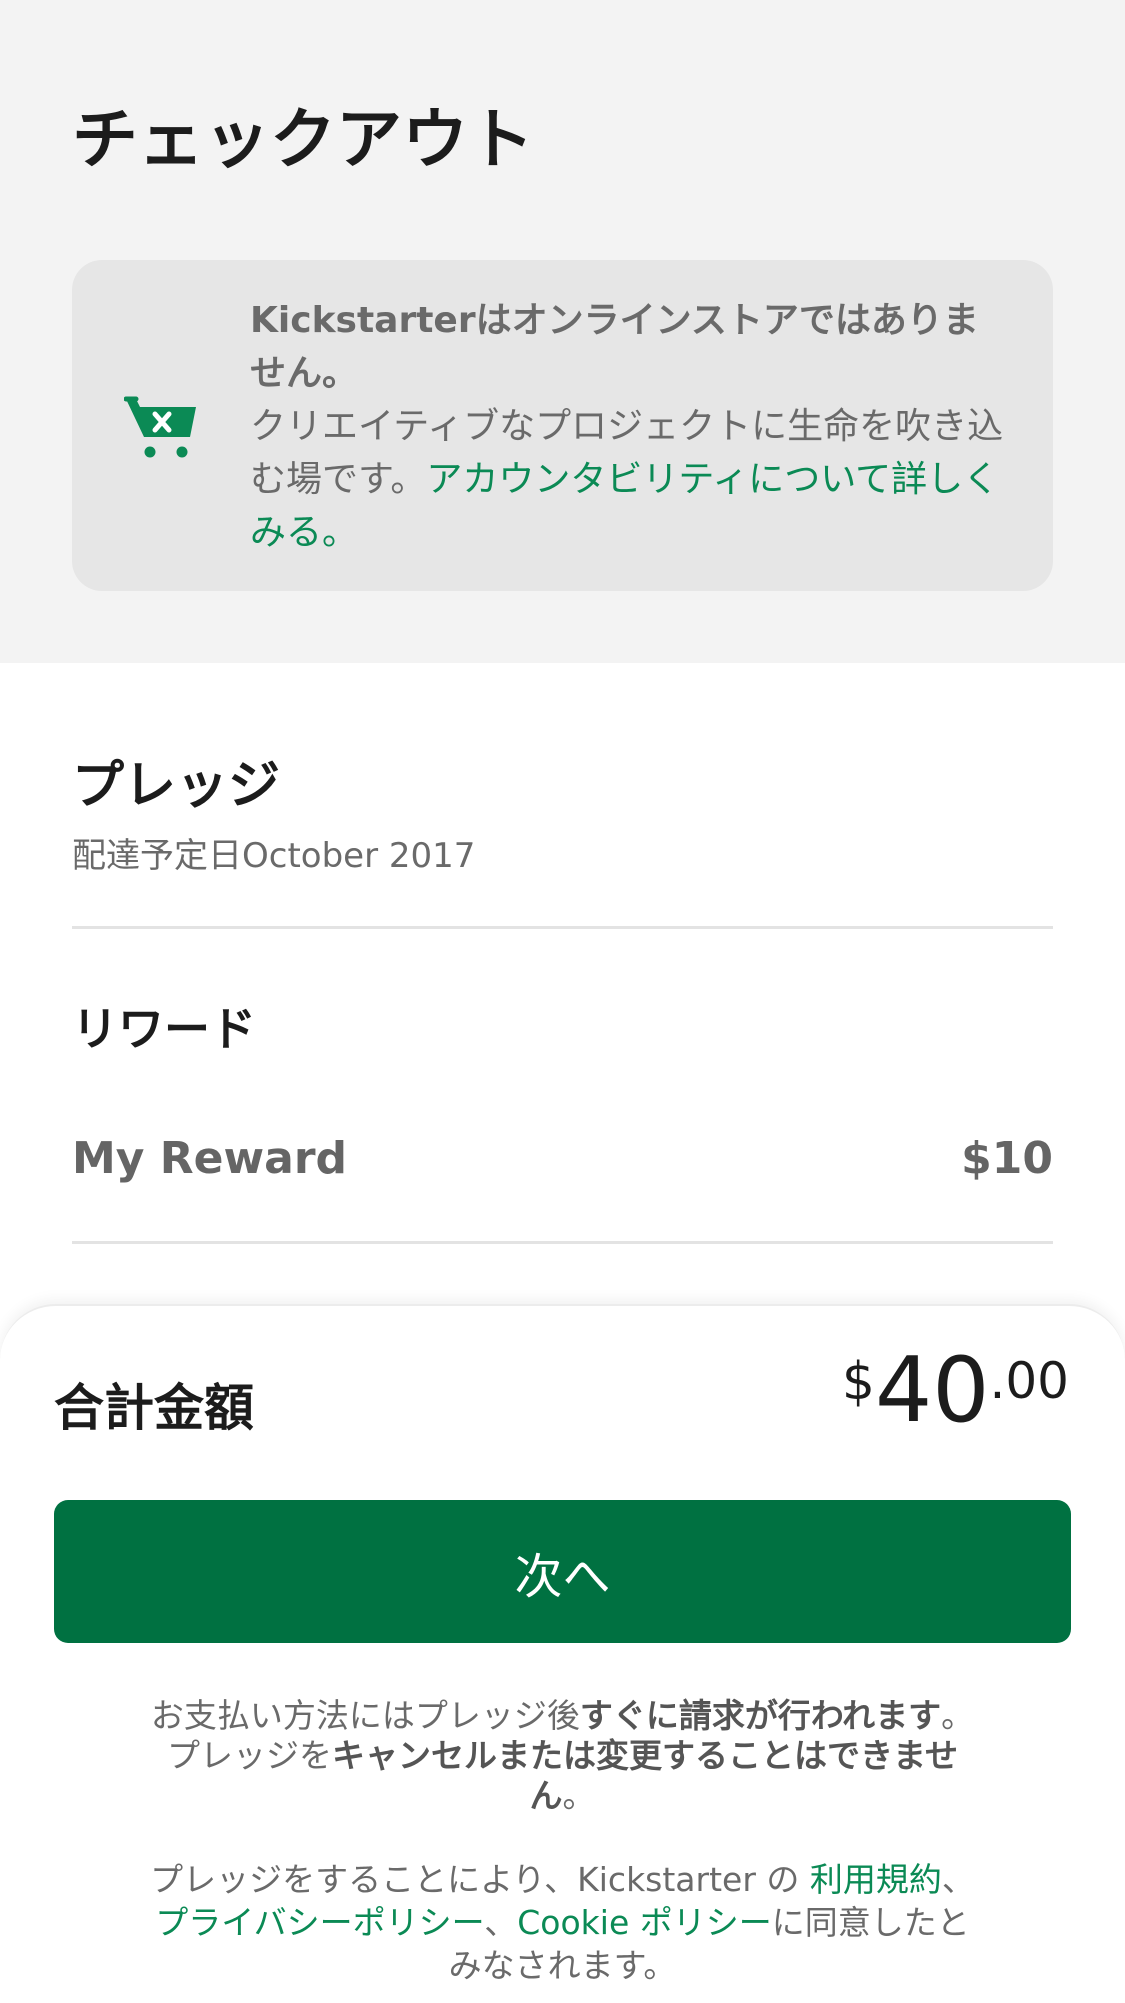 This screenshot has height=2003, width=1125. Describe the element at coordinates (303, 139) in the screenshot. I see `page-title: チェックアウト` at that location.